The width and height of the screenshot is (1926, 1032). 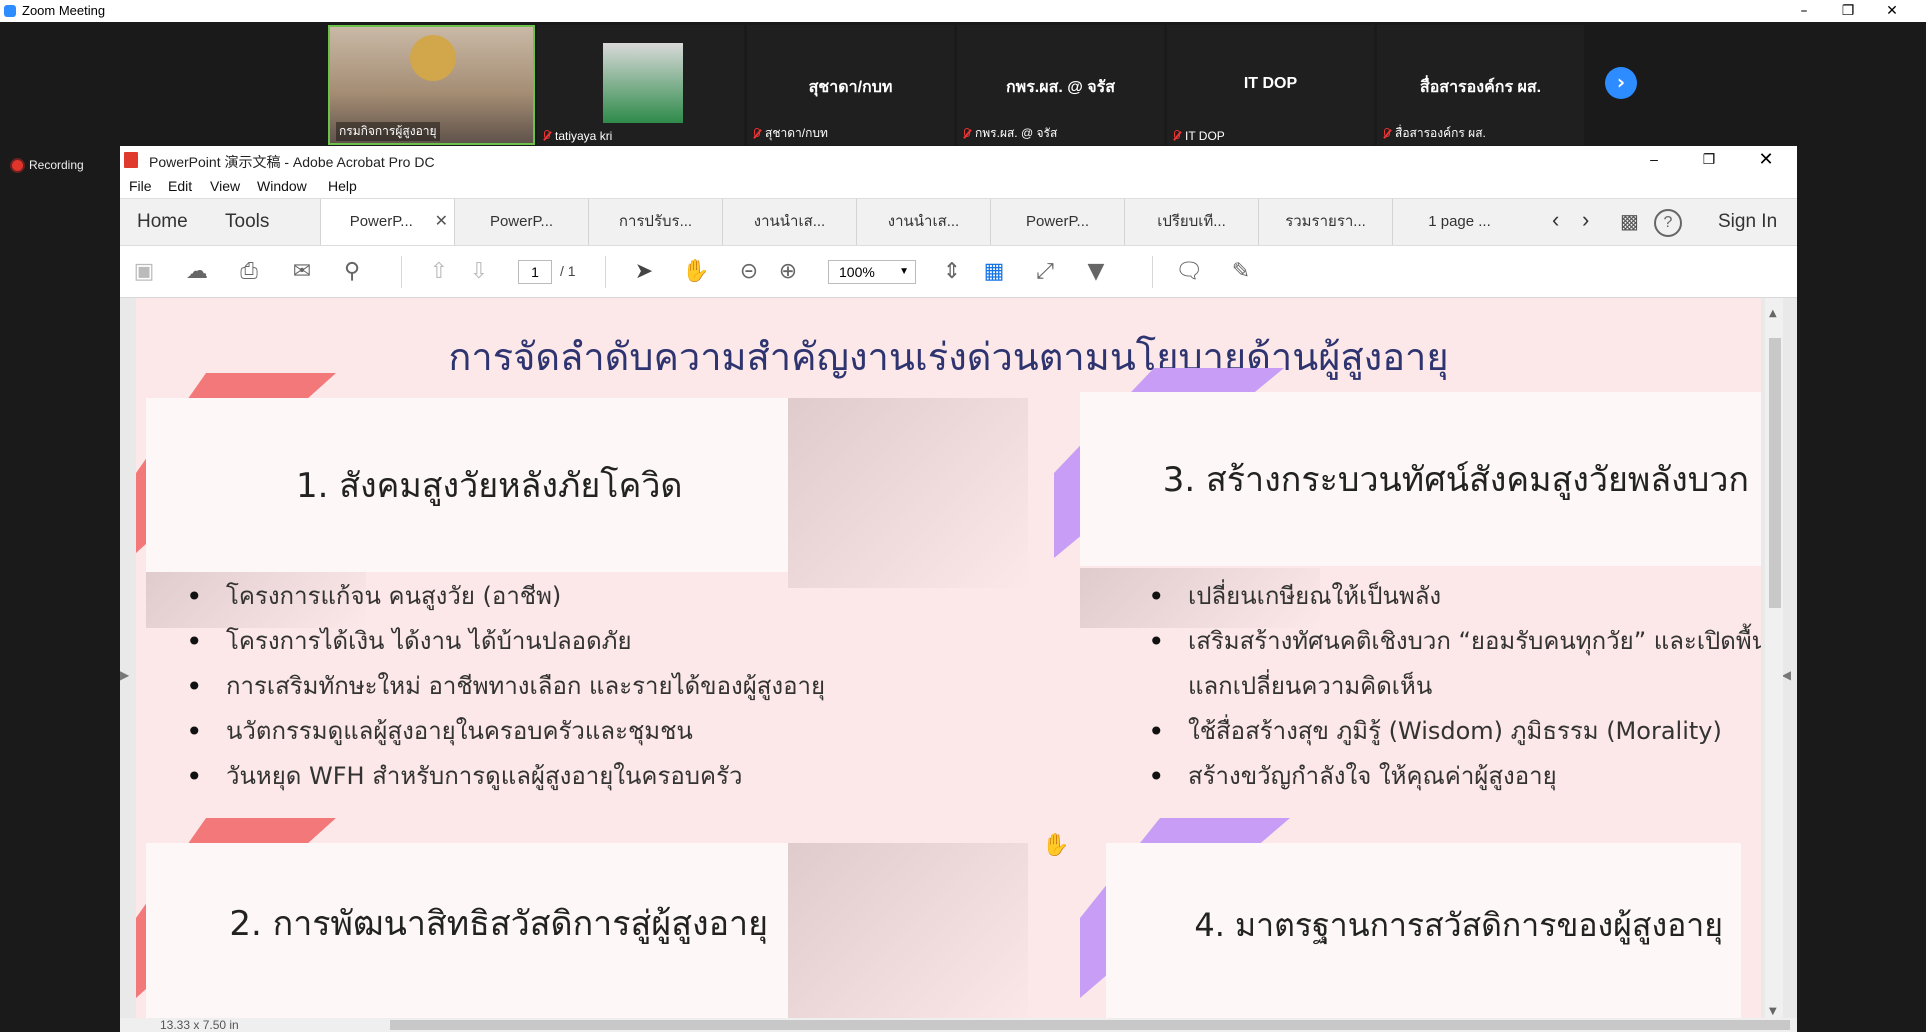 What do you see at coordinates (124, 675) in the screenshot?
I see `left-pane-toggle-icon: ▶` at bounding box center [124, 675].